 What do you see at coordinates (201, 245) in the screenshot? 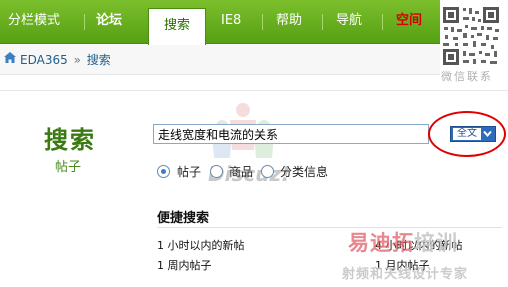
I see `quick-link-1-hour: 1 小时以内的新帖` at bounding box center [201, 245].